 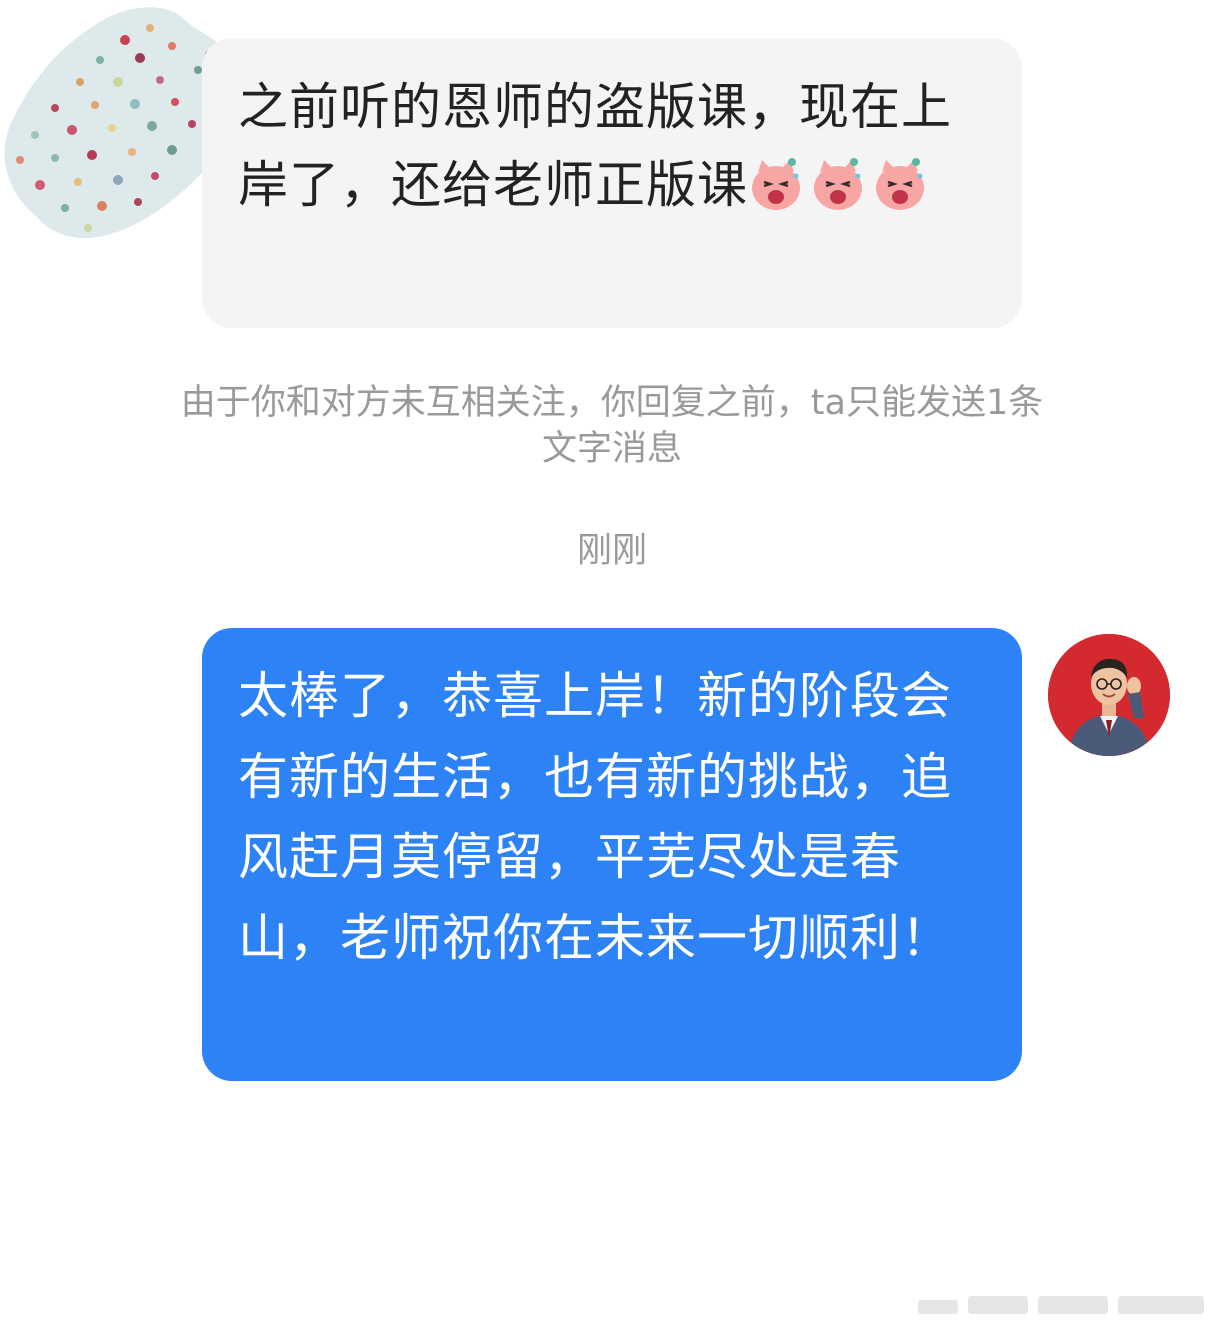 What do you see at coordinates (612, 403) in the screenshot?
I see `notice-line-1: 由于你和对方未互相关注，你回复之前，ta只能发送1条` at bounding box center [612, 403].